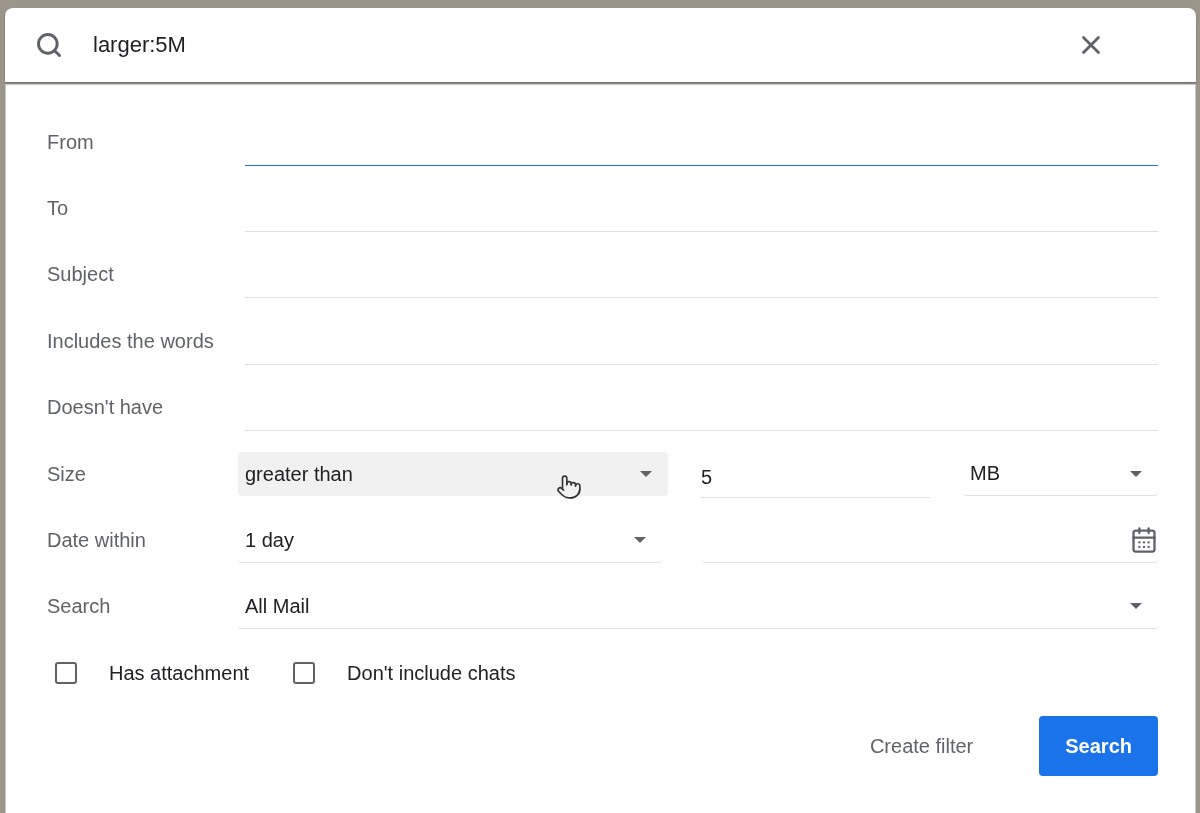  I want to click on field-label: Date within, so click(97, 541).